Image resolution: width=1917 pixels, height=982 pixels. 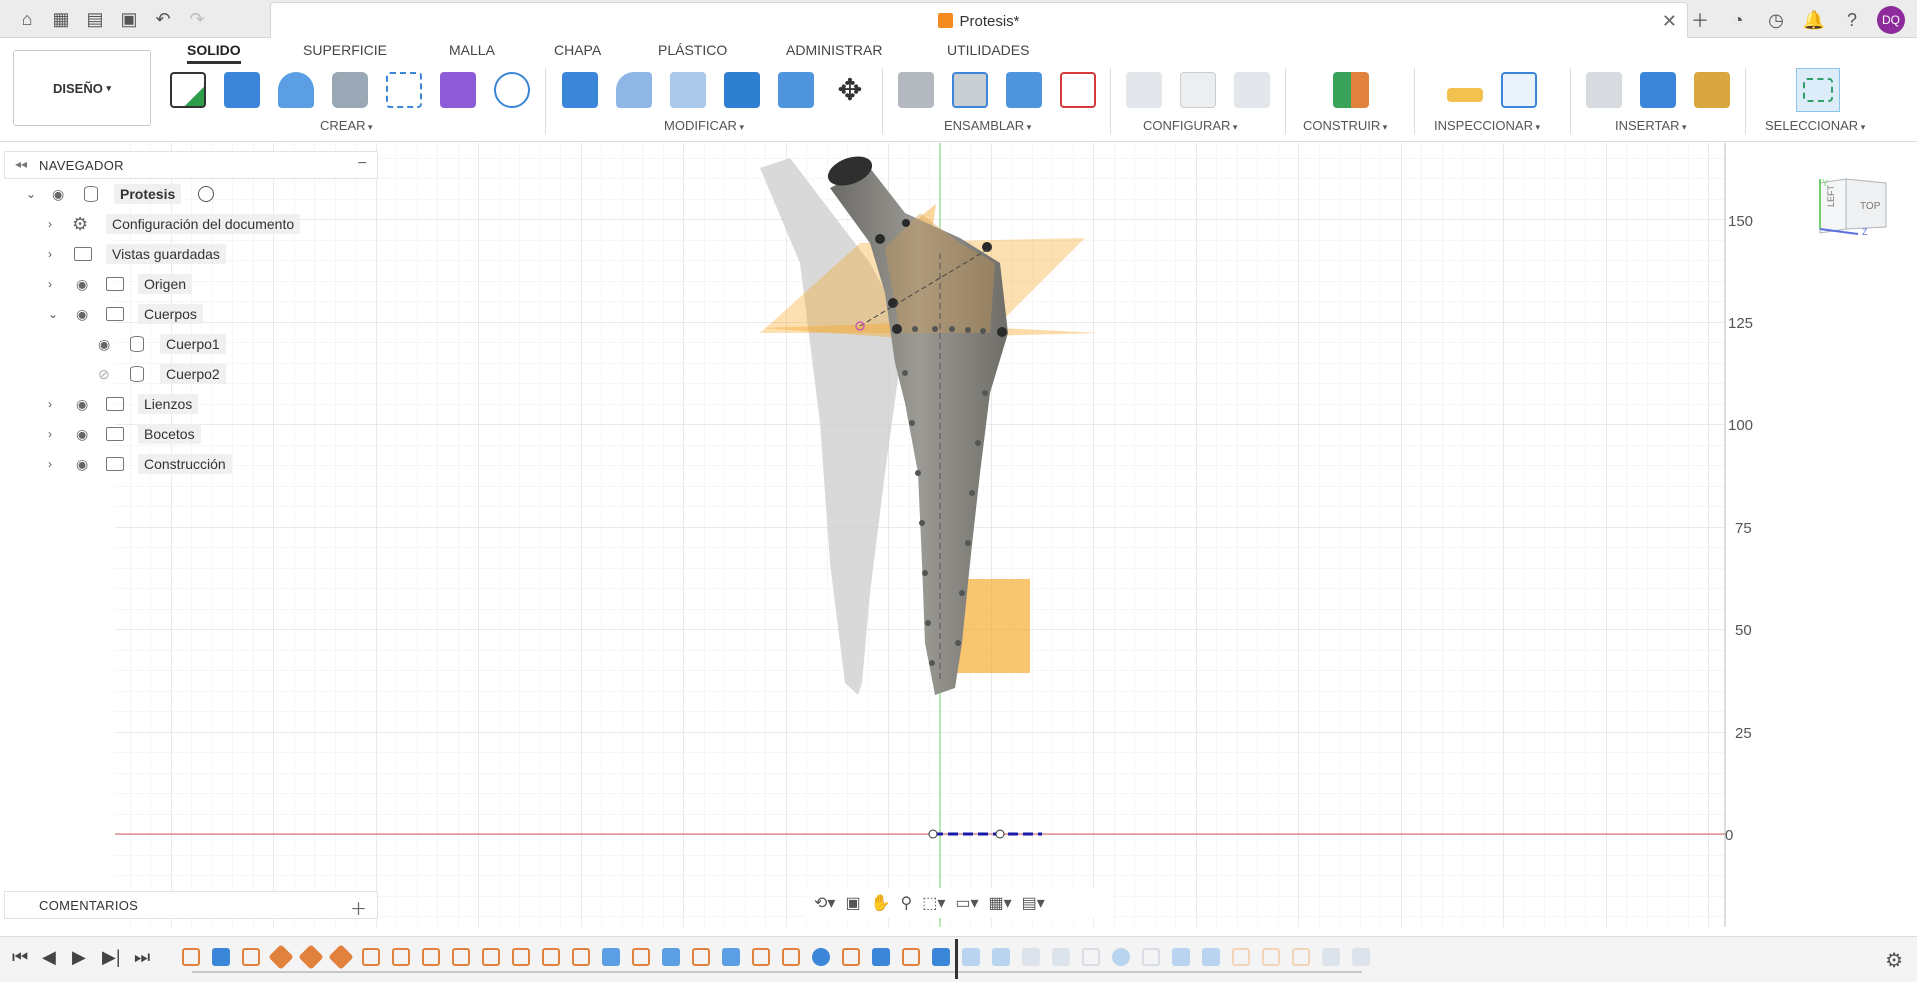 I want to click on derive-icon, so click(x=512, y=90).